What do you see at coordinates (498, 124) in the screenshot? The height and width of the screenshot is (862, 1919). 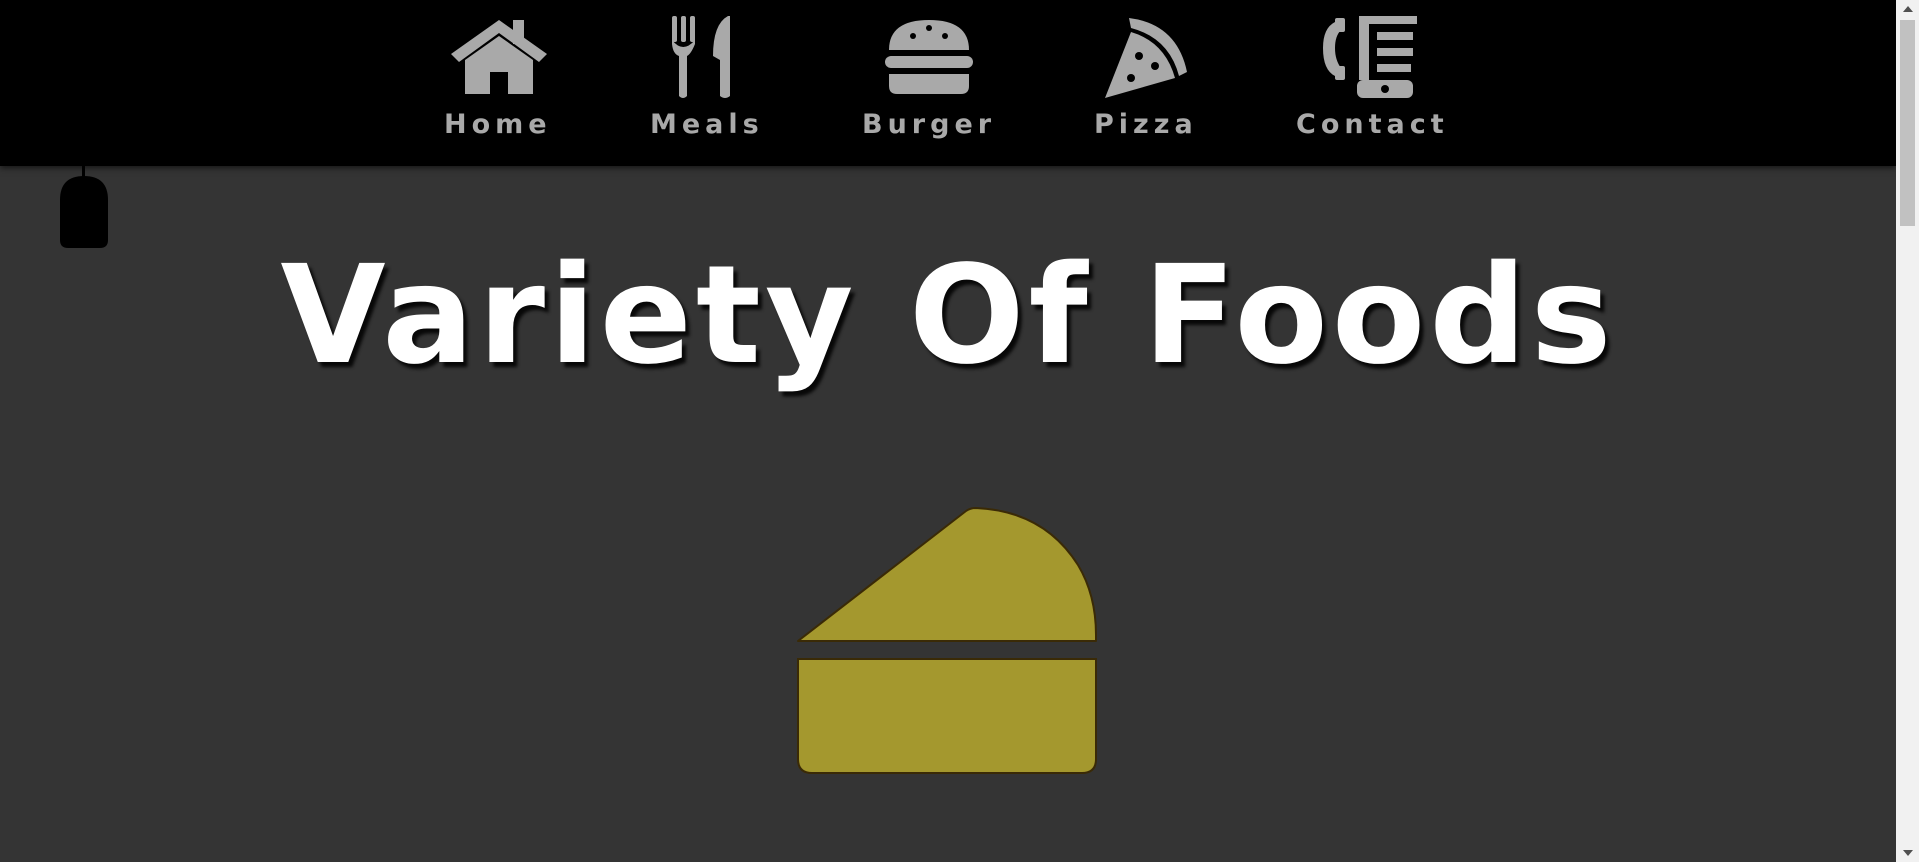 I see `nav-label-home: Home` at bounding box center [498, 124].